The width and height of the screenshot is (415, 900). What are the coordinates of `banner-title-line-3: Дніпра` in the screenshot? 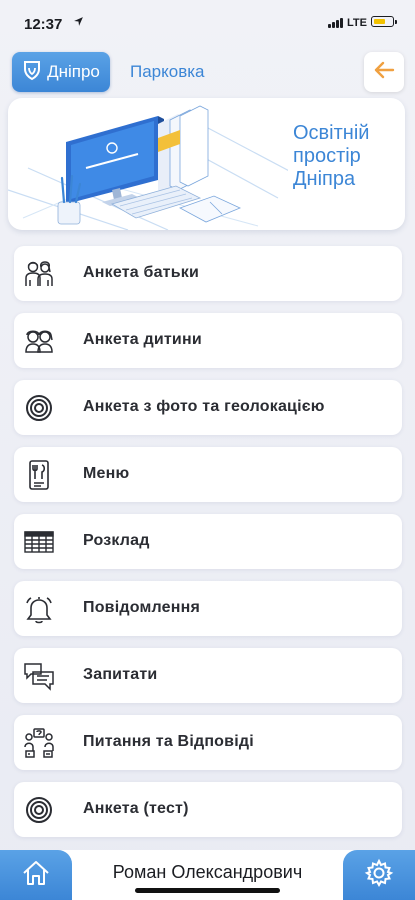 It's located at (324, 179).